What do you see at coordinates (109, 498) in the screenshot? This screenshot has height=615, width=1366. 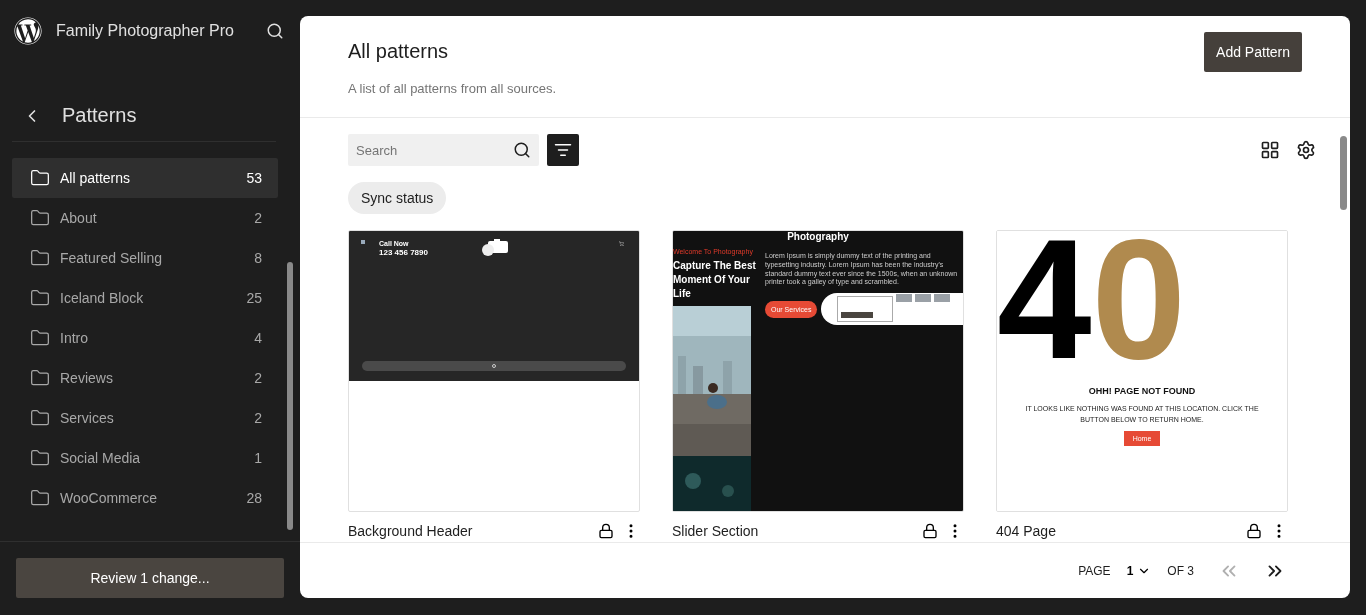 I see `item-label: WooCommerce` at bounding box center [109, 498].